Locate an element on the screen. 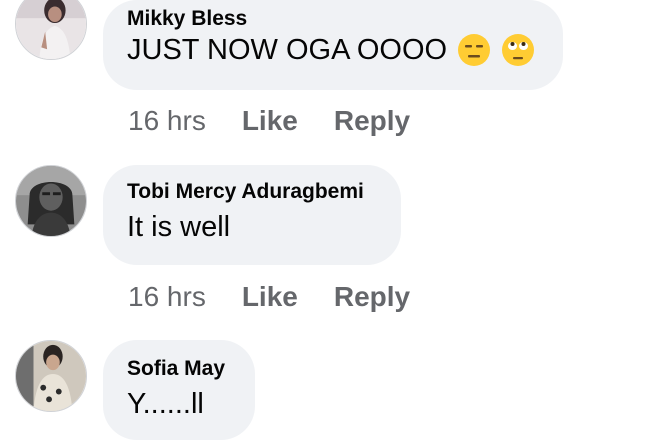  comment-text-content: Y......ll is located at coordinates (165, 404).